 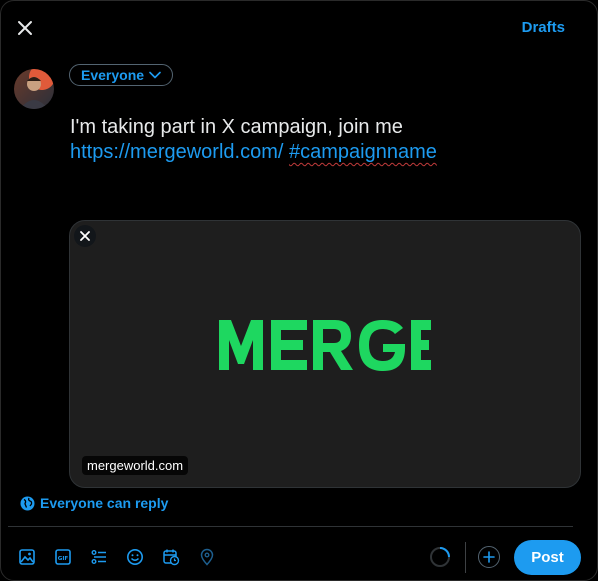 I want to click on avatar, so click(x=34, y=89).